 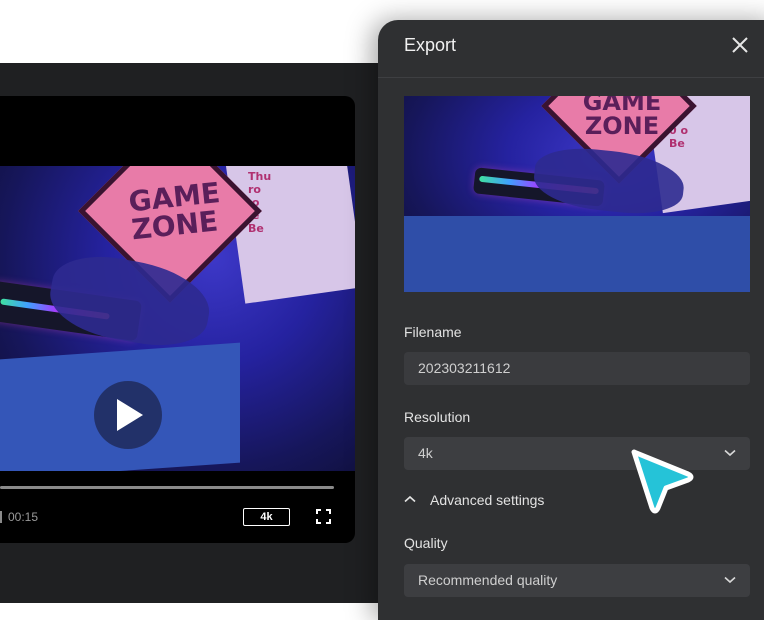 I want to click on shirt-graphic, so click(x=290, y=235).